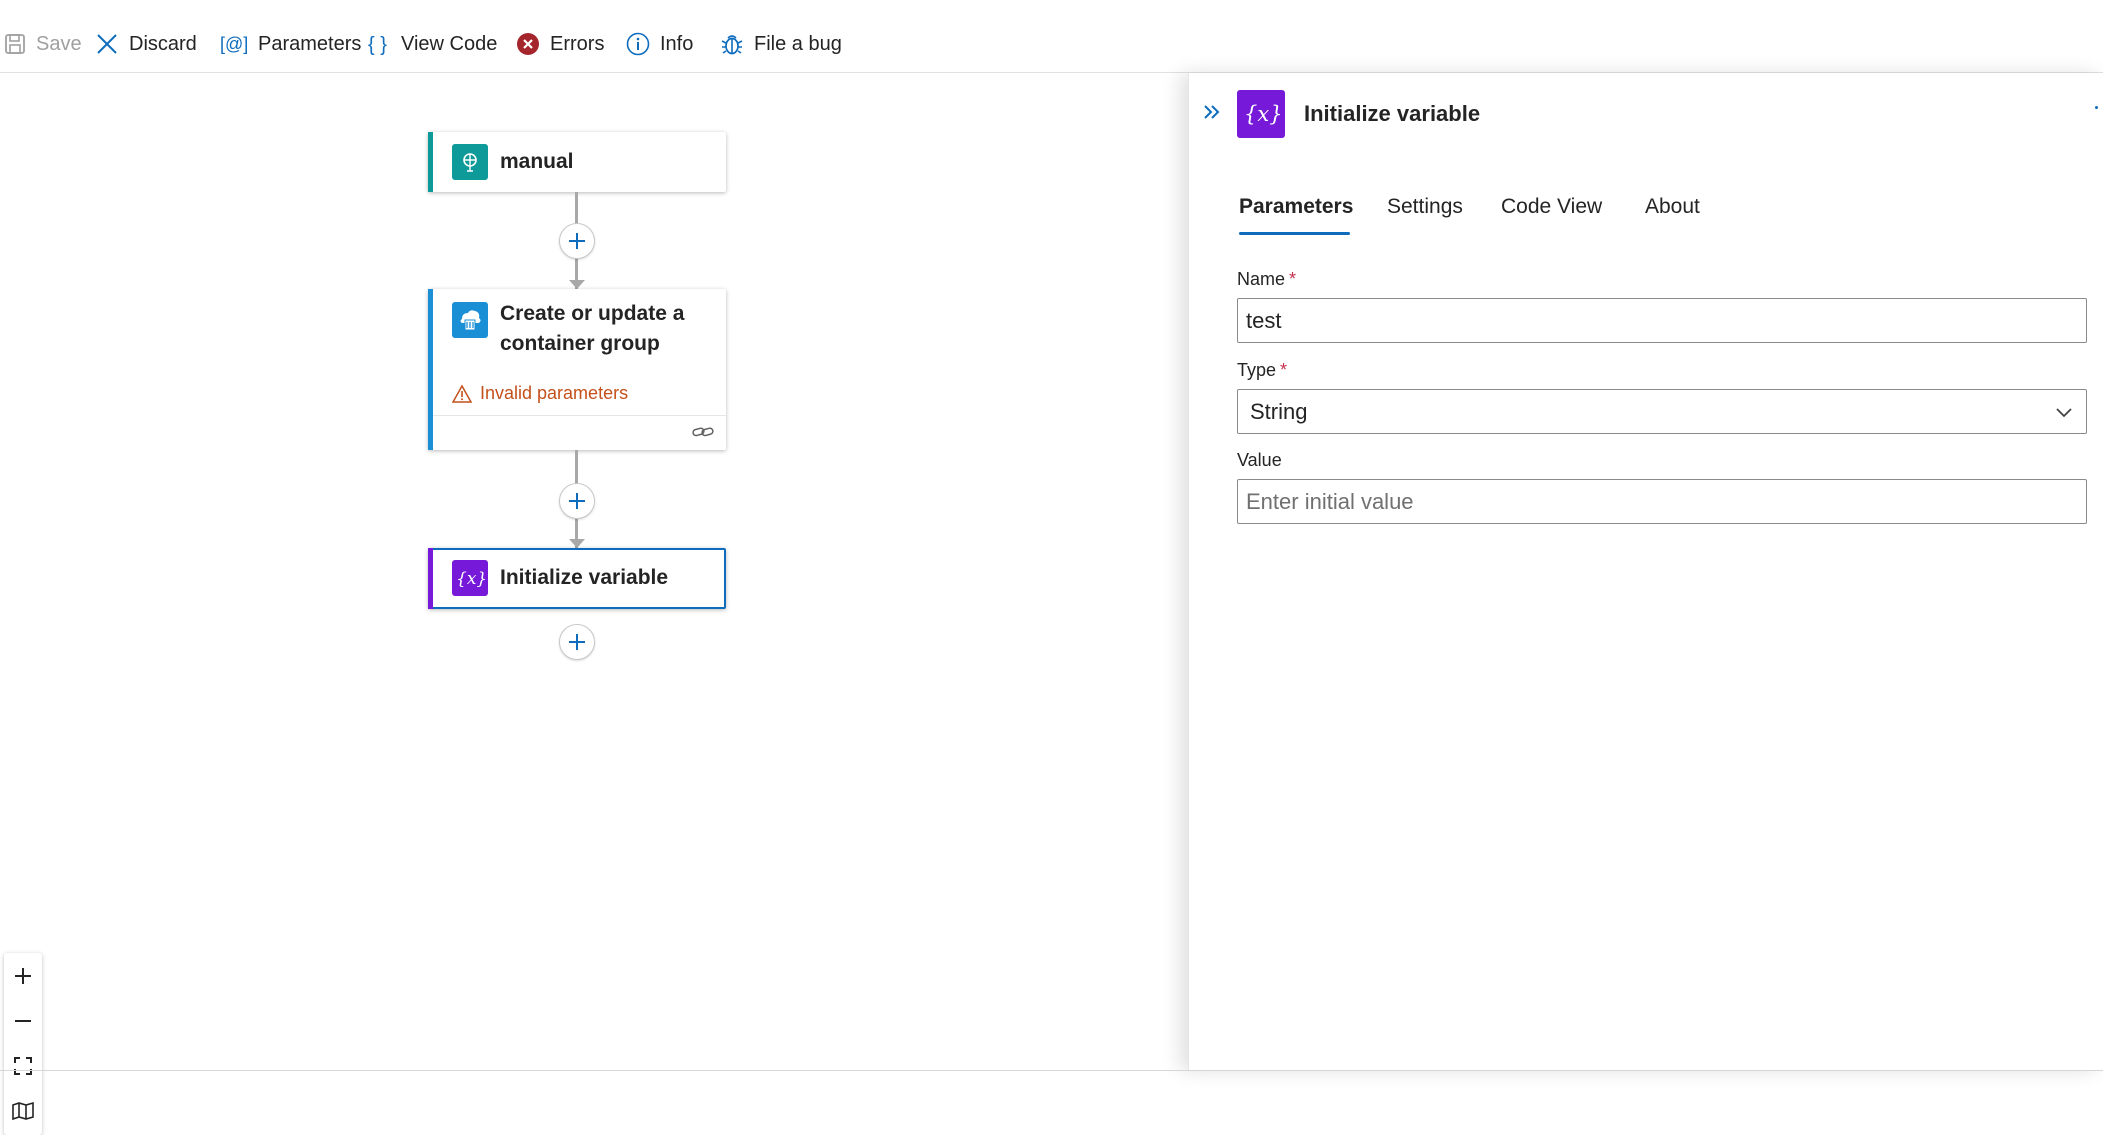 The width and height of the screenshot is (2103, 1135). I want to click on name-field, so click(1662, 320).